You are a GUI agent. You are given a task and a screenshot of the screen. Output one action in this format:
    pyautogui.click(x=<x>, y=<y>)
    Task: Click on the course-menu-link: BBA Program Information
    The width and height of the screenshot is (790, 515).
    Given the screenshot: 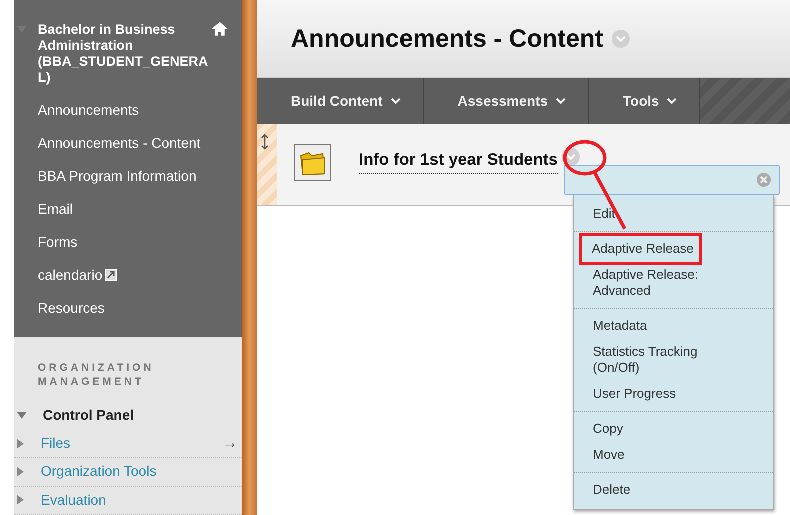 What is the action you would take?
    pyautogui.click(x=133, y=176)
    